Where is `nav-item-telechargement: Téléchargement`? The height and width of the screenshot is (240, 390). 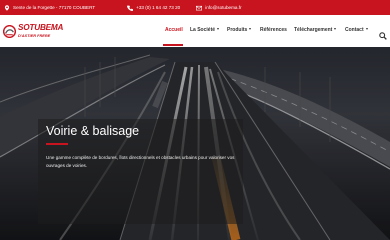 nav-item-telechargement: Téléchargement is located at coordinates (315, 30).